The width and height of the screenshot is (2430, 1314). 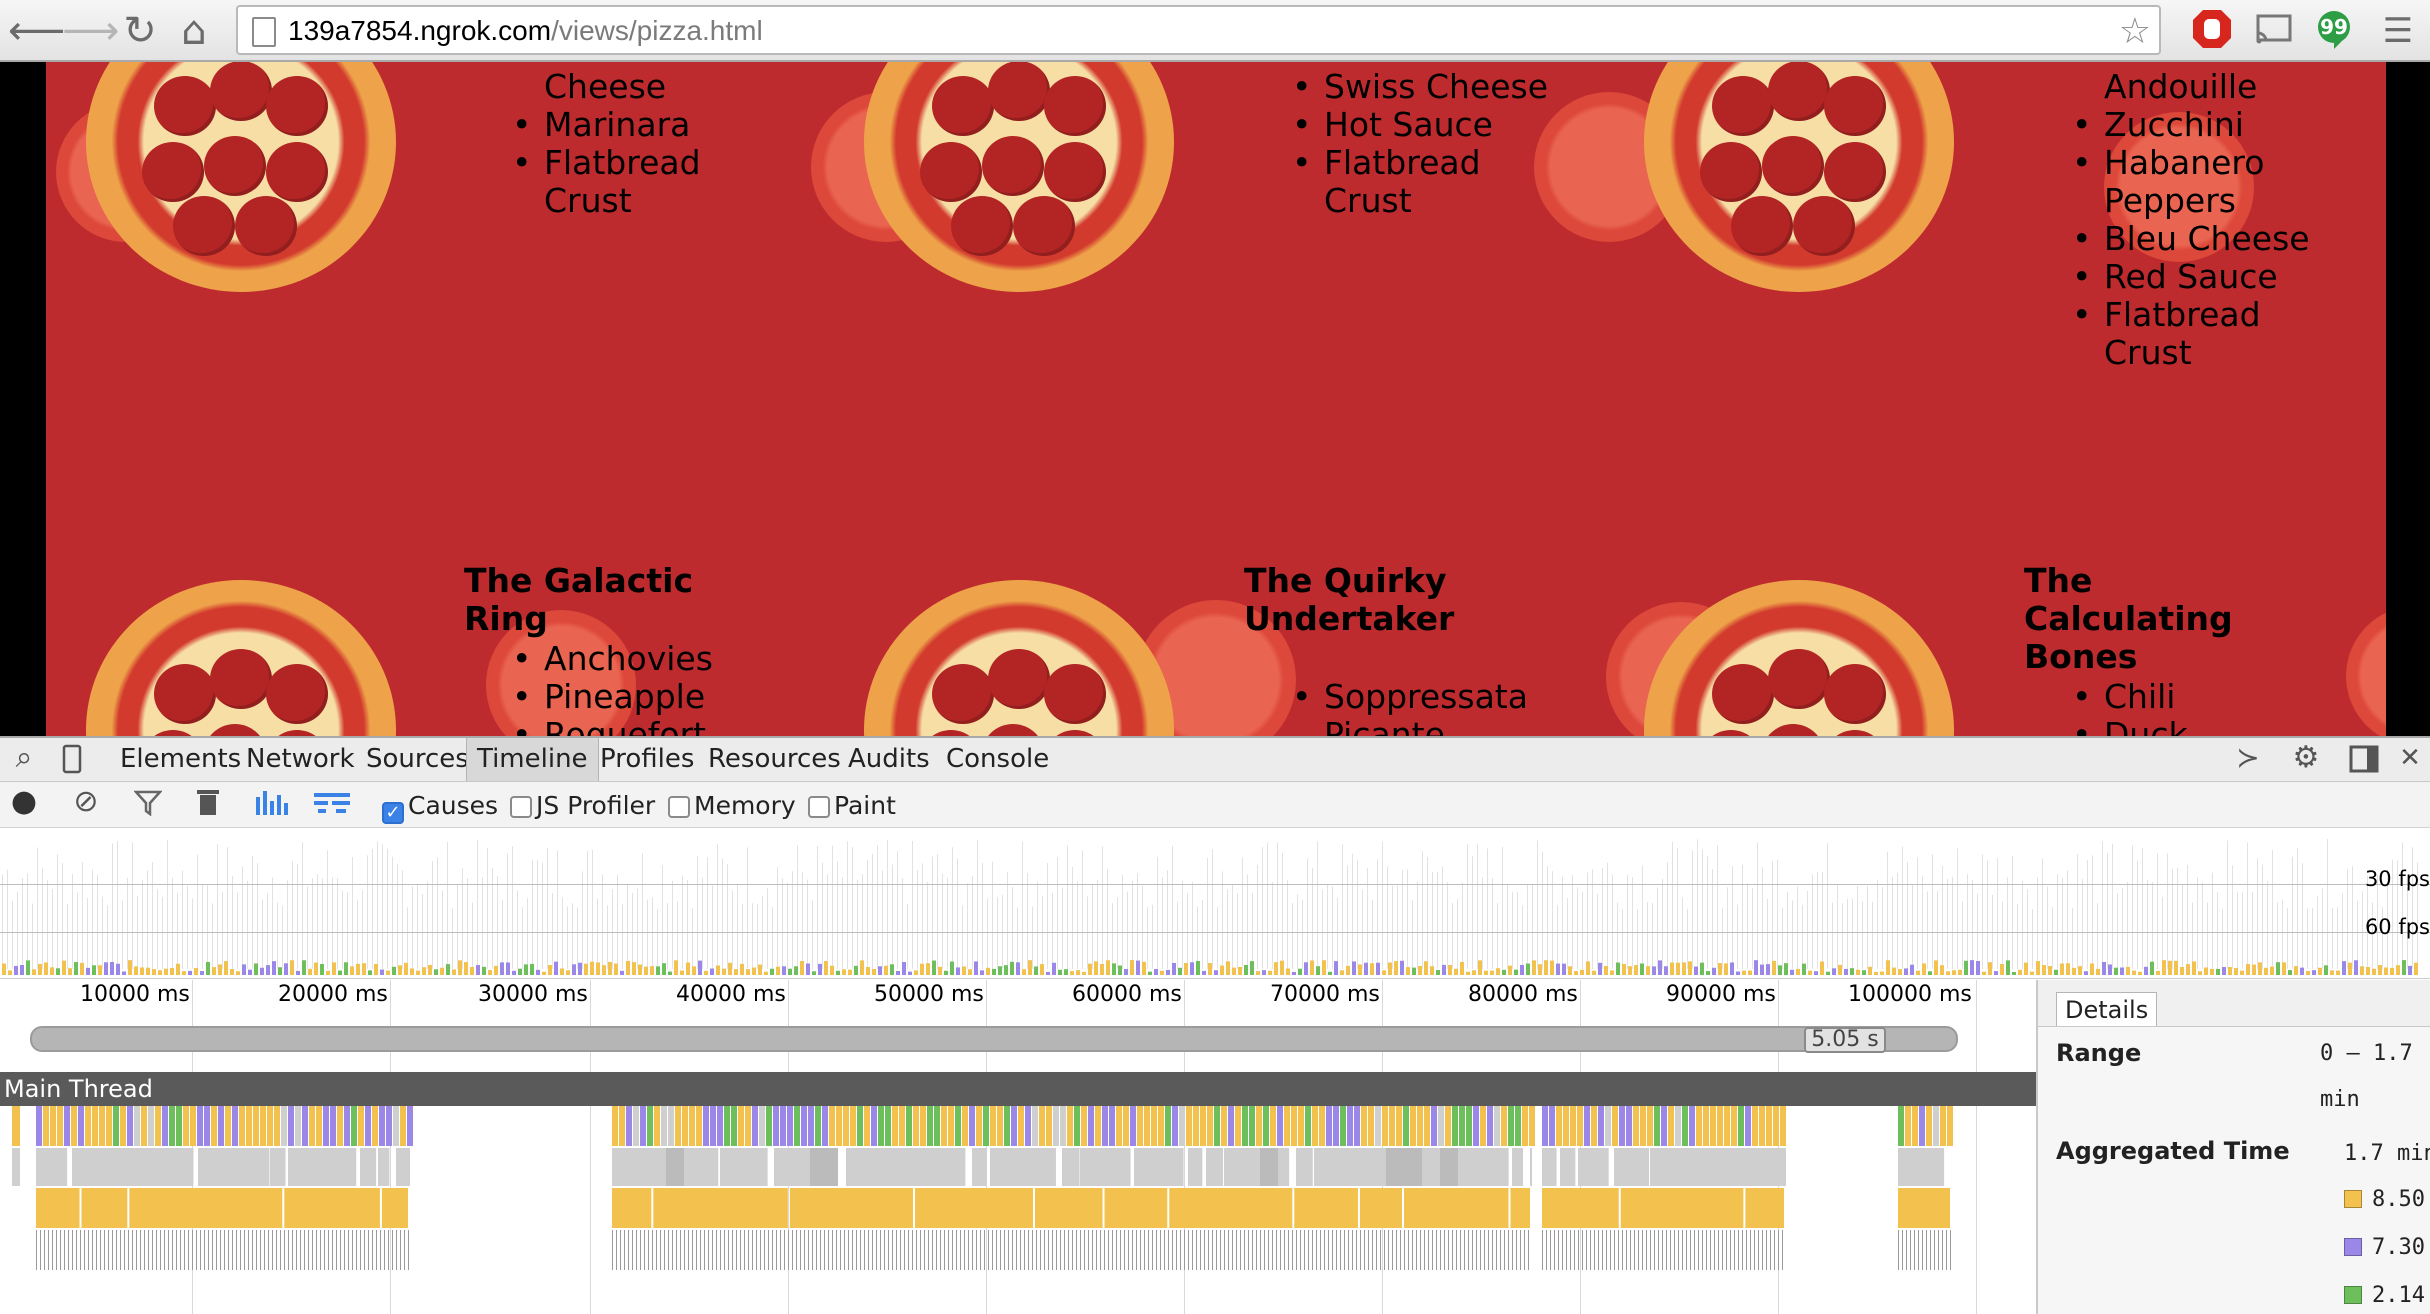 What do you see at coordinates (36, 31) in the screenshot?
I see `back-arrow-icon: ⟵` at bounding box center [36, 31].